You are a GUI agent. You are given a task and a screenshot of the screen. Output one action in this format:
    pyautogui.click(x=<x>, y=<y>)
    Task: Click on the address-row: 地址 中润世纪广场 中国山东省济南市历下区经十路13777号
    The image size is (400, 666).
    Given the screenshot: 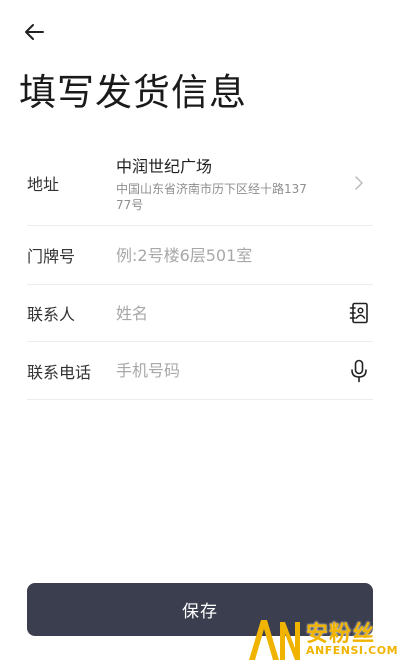 What is the action you would take?
    pyautogui.click(x=200, y=183)
    